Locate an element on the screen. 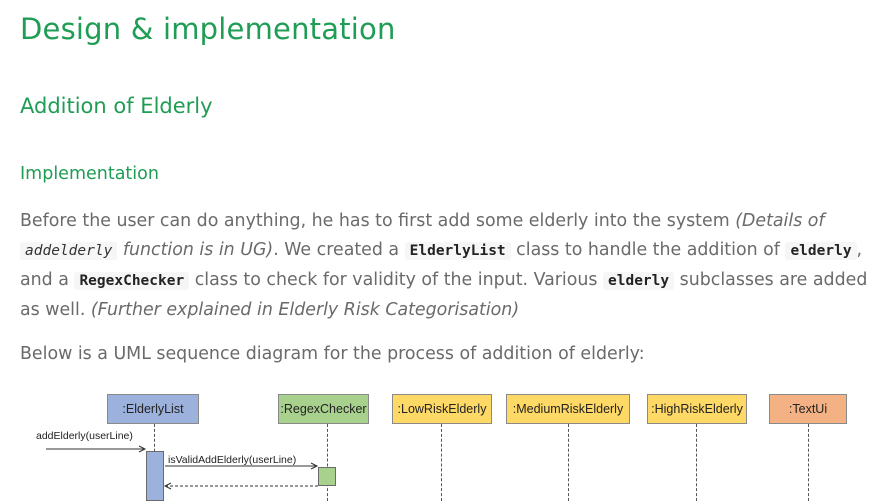  para-text: class to handle the addition of is located at coordinates (648, 250).